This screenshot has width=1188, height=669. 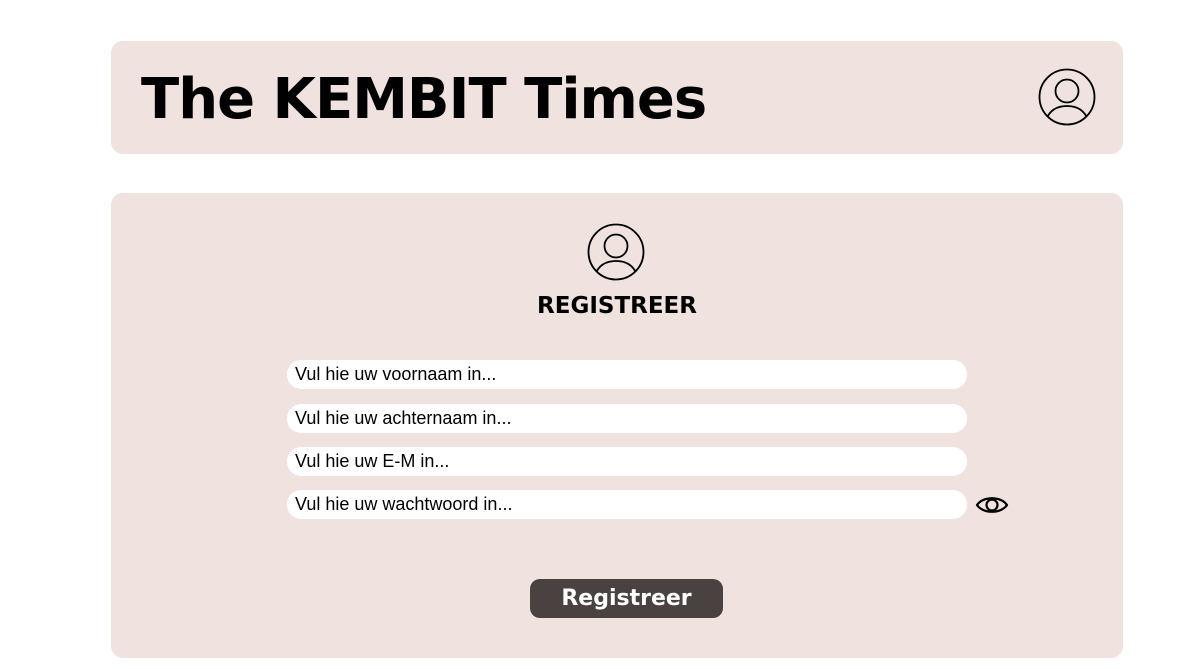 What do you see at coordinates (627, 374) in the screenshot?
I see `first-name-input` at bounding box center [627, 374].